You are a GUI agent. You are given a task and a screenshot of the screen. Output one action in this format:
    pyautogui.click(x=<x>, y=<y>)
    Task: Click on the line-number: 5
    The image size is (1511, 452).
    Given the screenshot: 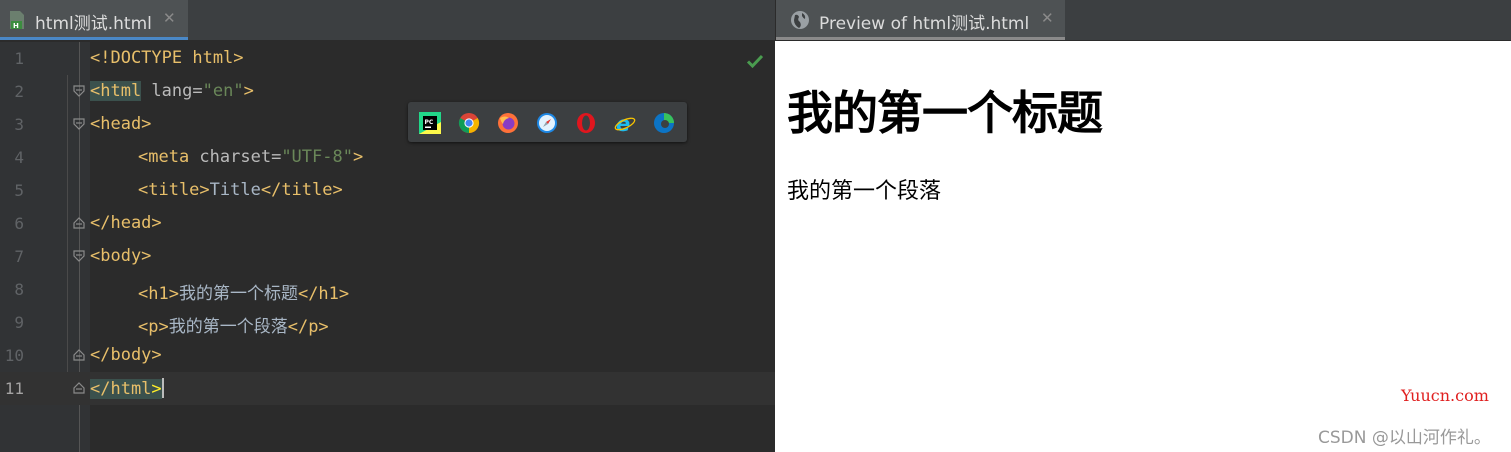 What is the action you would take?
    pyautogui.click(x=19, y=190)
    